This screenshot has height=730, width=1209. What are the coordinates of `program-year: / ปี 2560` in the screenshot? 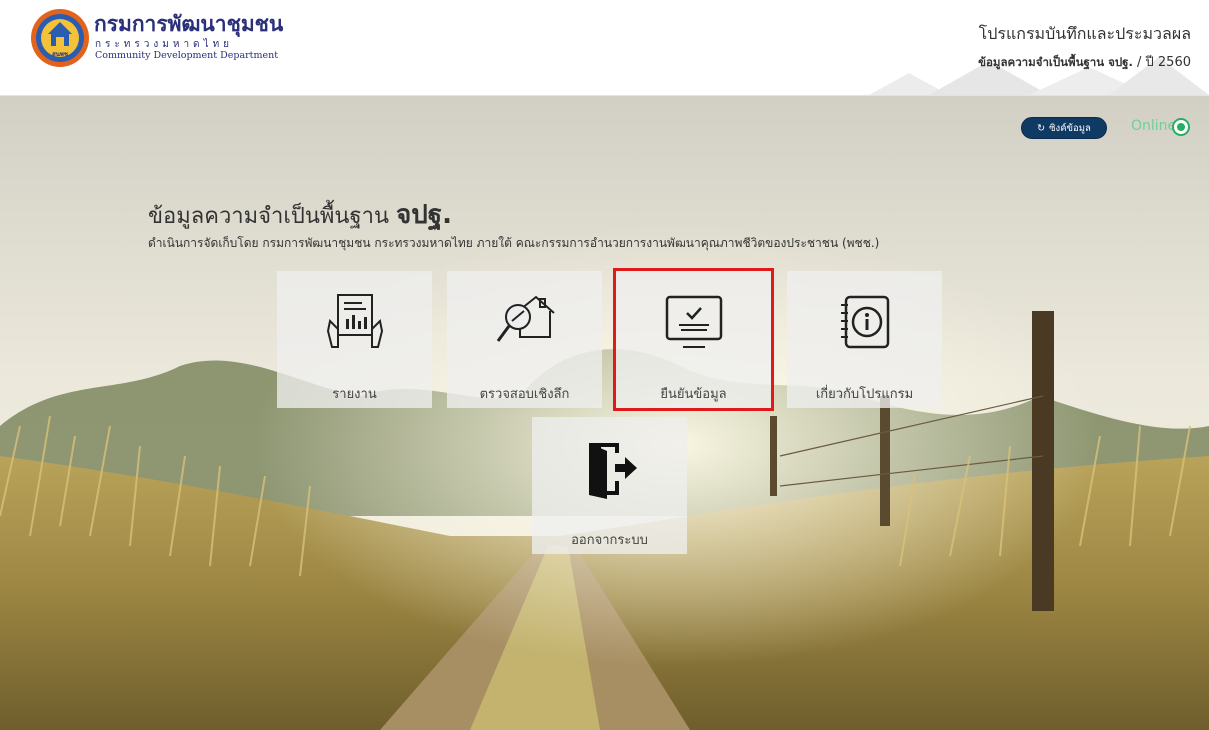 It's located at (1161, 62).